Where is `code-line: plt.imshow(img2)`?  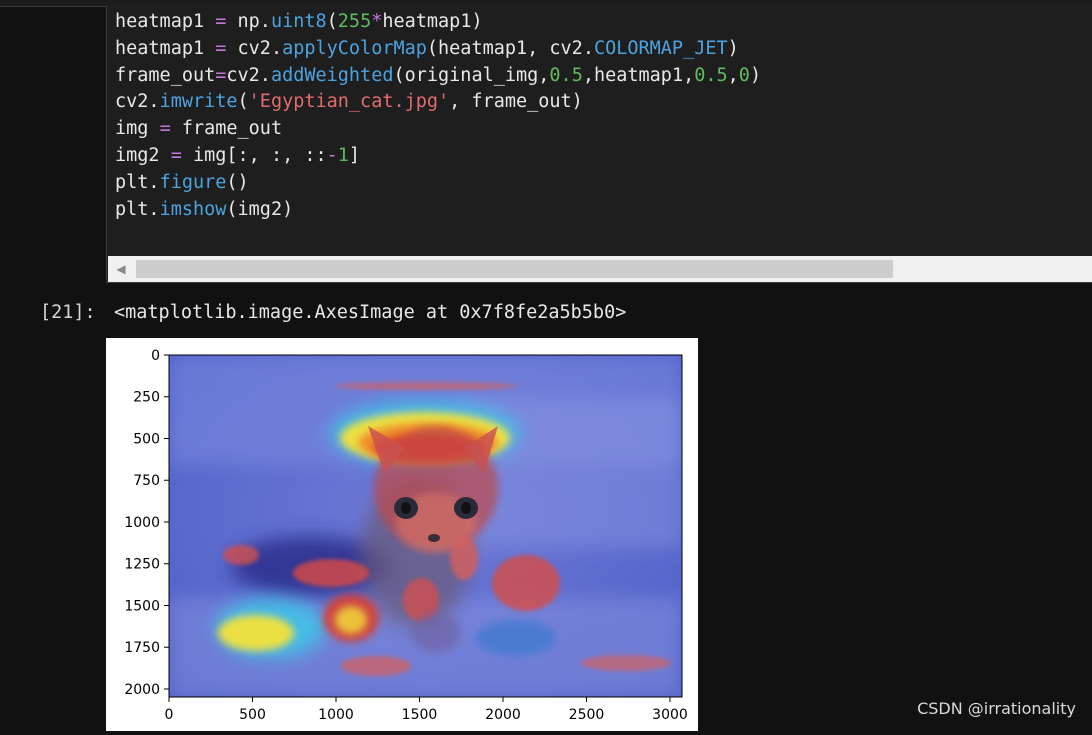 code-line: plt.imshow(img2) is located at coordinates (438, 210).